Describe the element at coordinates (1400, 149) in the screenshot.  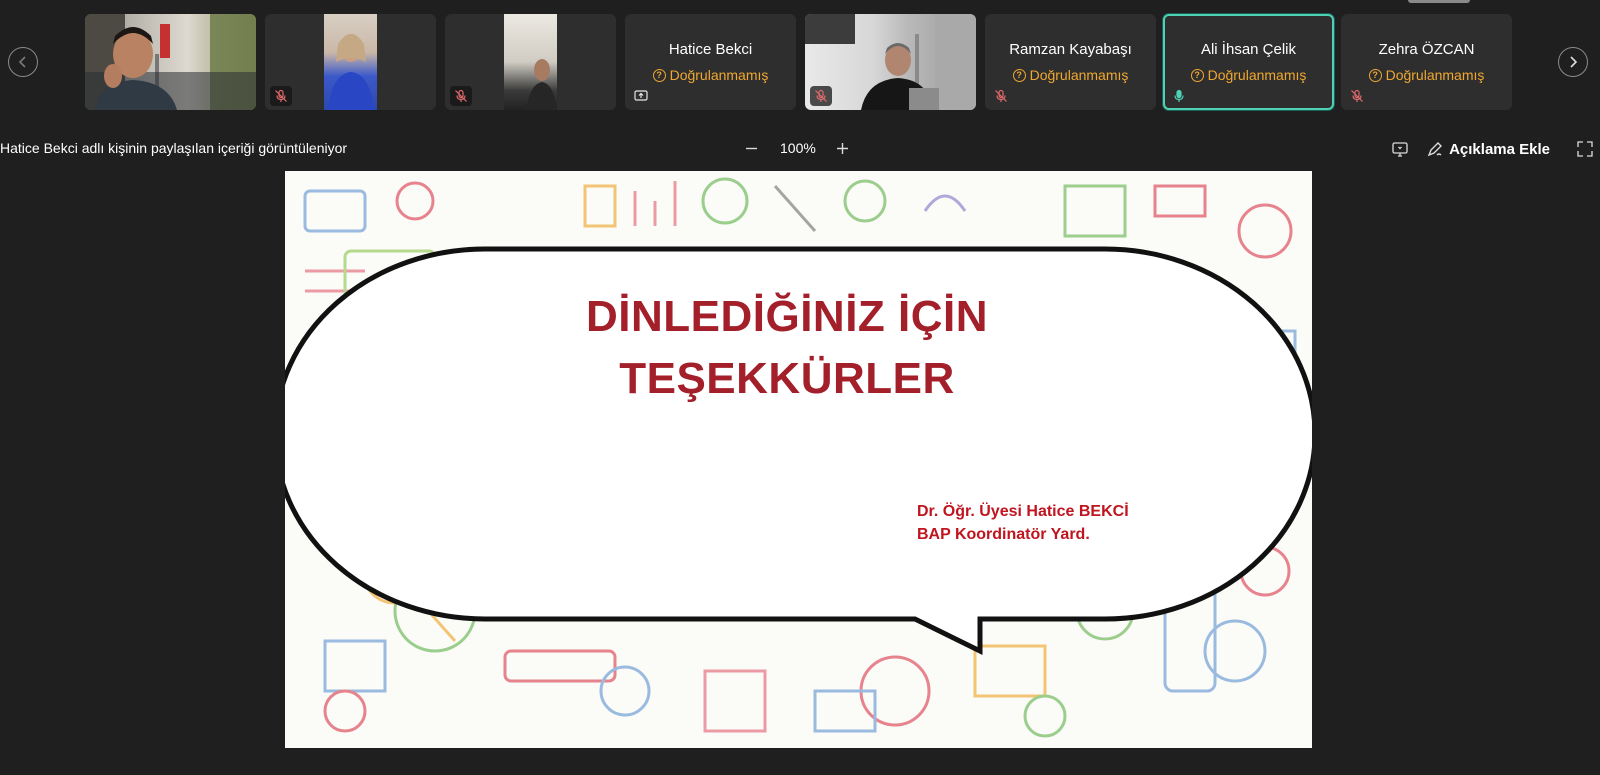
I see `pop-out-screen-icon` at that location.